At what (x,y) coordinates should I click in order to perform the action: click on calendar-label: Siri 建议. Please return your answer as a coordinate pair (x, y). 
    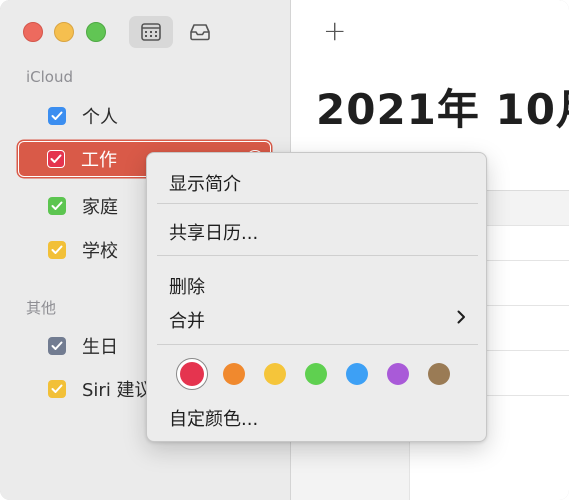
    Looking at the image, I should click on (117, 390).